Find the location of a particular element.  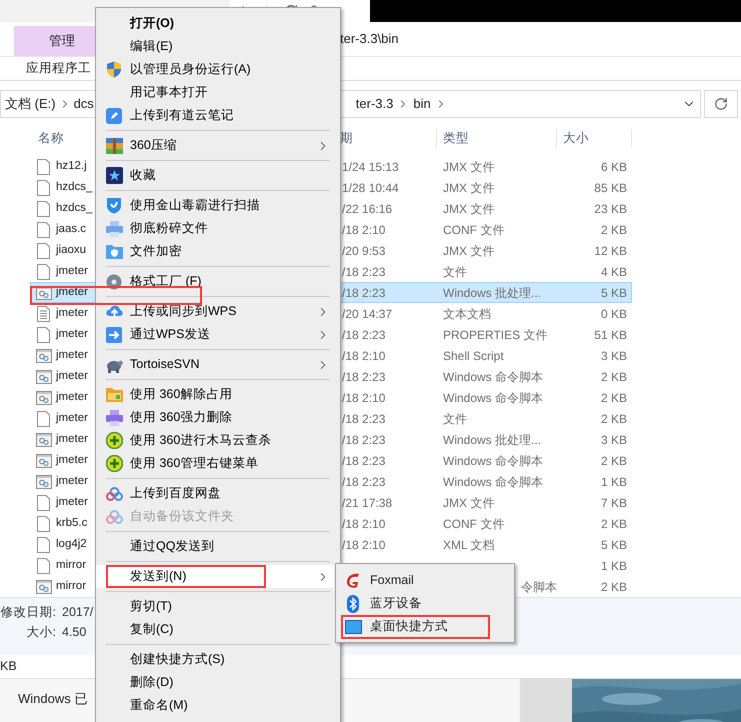

file-type: CONF 文件 is located at coordinates (473, 524).